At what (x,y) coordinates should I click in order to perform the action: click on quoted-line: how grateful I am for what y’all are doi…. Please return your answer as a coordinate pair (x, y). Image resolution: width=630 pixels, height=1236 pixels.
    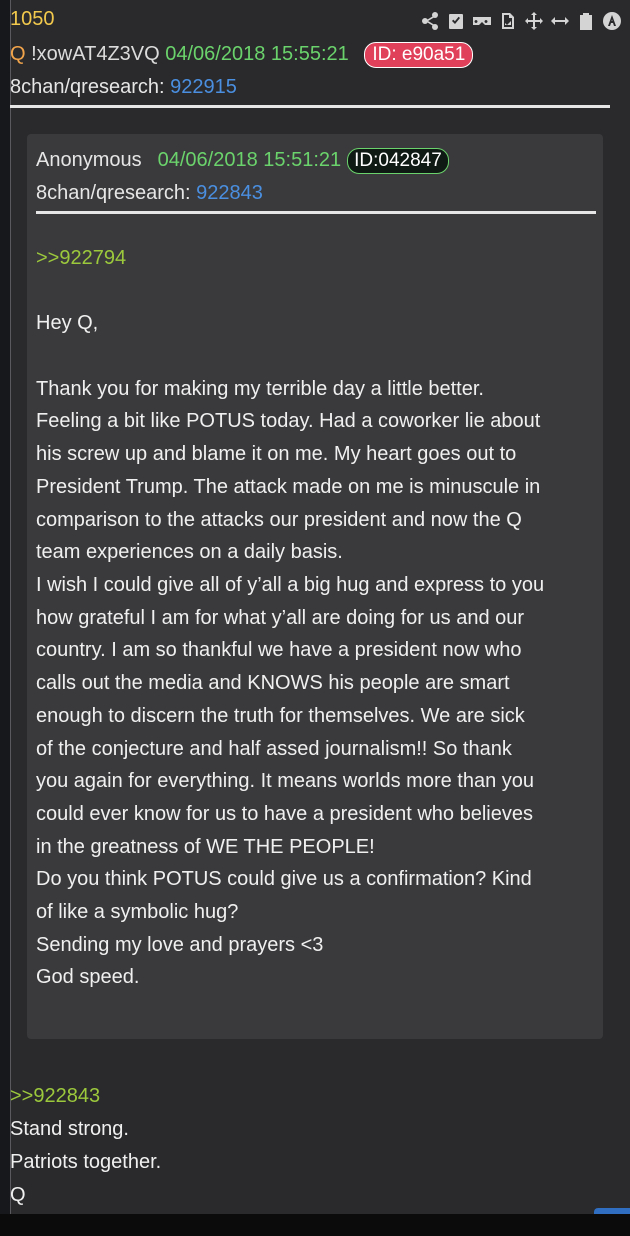
    Looking at the image, I should click on (280, 617).